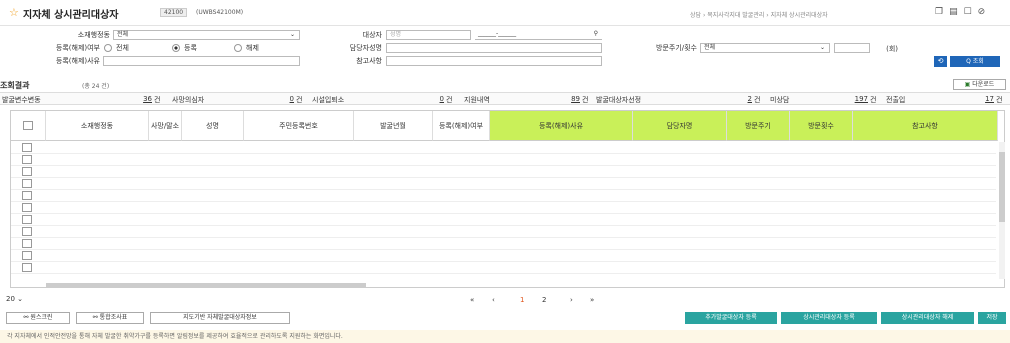  I want to click on vertical-scrollbar, so click(1002, 210).